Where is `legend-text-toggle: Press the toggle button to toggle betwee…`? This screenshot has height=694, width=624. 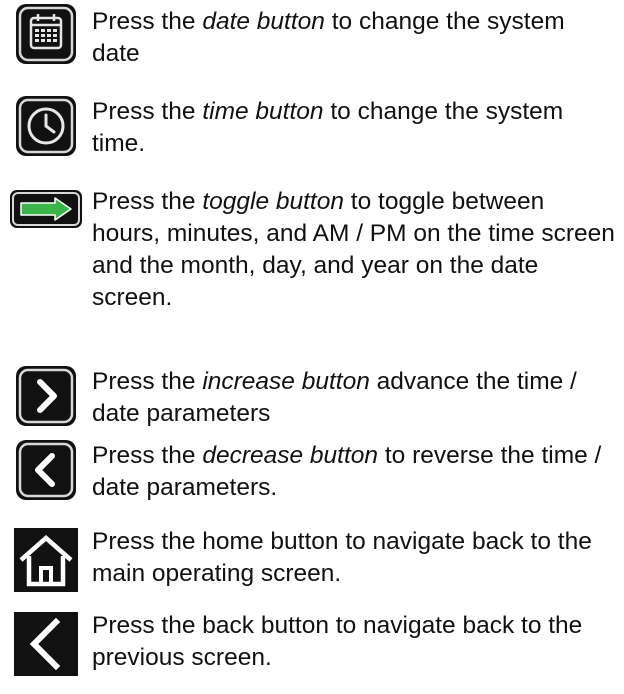 legend-text-toggle: Press the toggle button to toggle betwee… is located at coordinates (353, 249).